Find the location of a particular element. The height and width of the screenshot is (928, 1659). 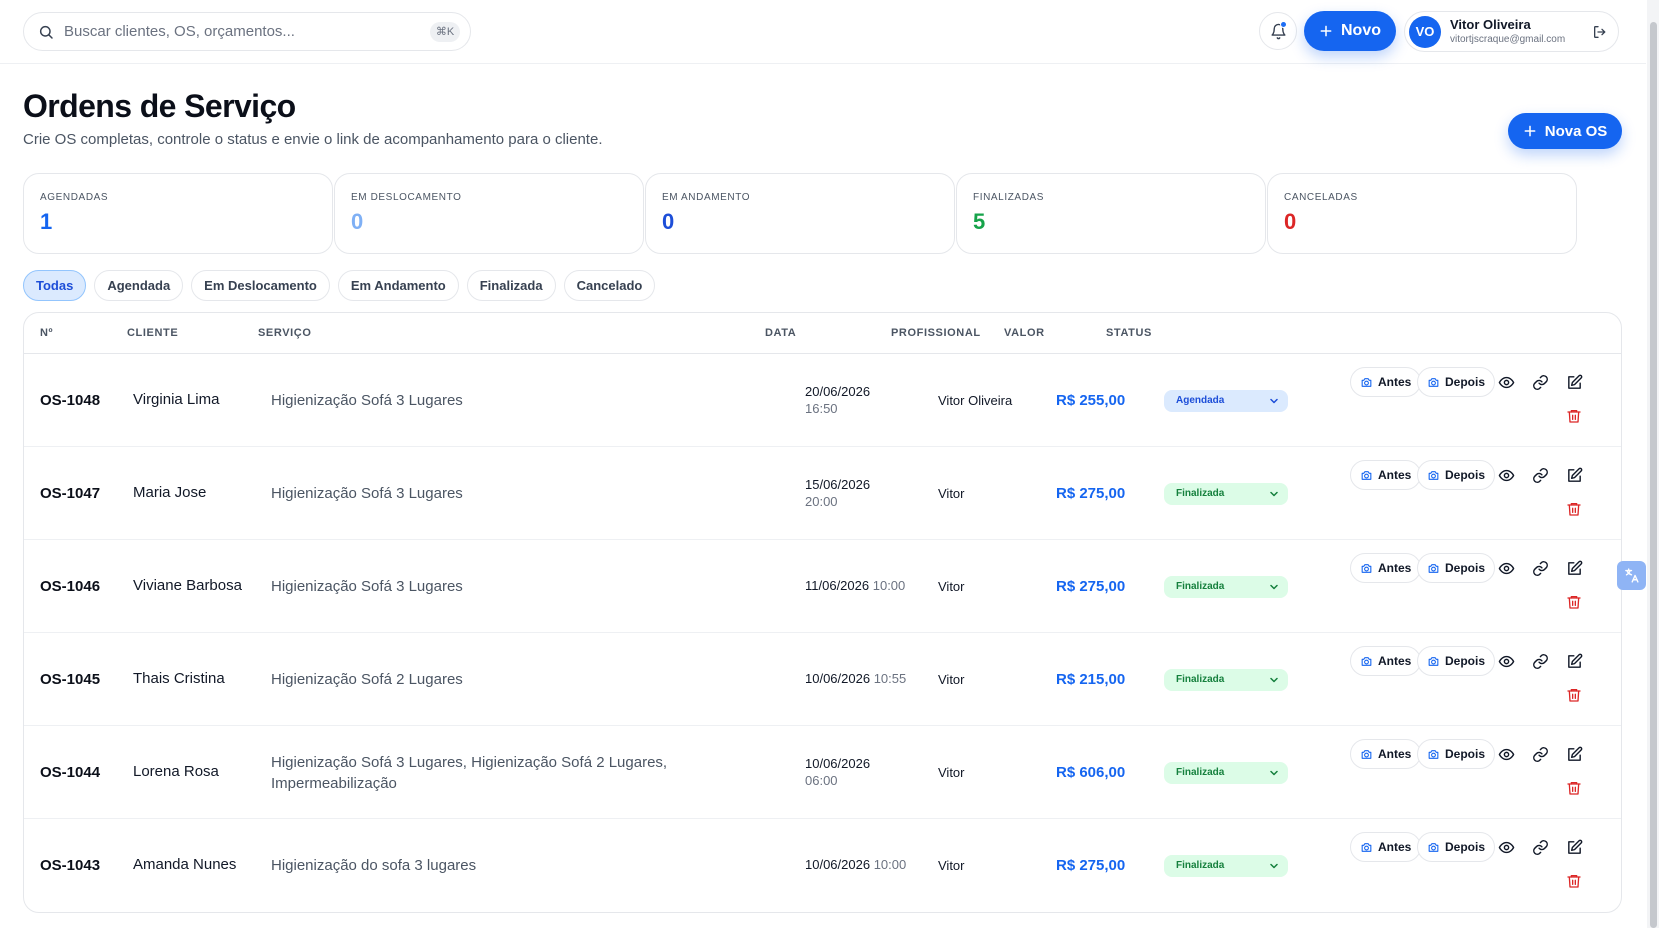

filter-em-deslocamento: Em Deslocamento is located at coordinates (260, 285).